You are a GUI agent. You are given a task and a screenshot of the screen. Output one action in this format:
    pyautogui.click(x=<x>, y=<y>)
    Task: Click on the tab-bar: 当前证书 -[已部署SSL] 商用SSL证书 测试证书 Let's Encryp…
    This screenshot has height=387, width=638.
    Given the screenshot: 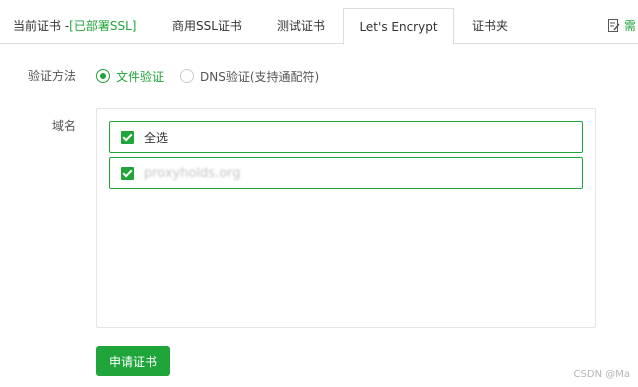 What is the action you would take?
    pyautogui.click(x=319, y=22)
    